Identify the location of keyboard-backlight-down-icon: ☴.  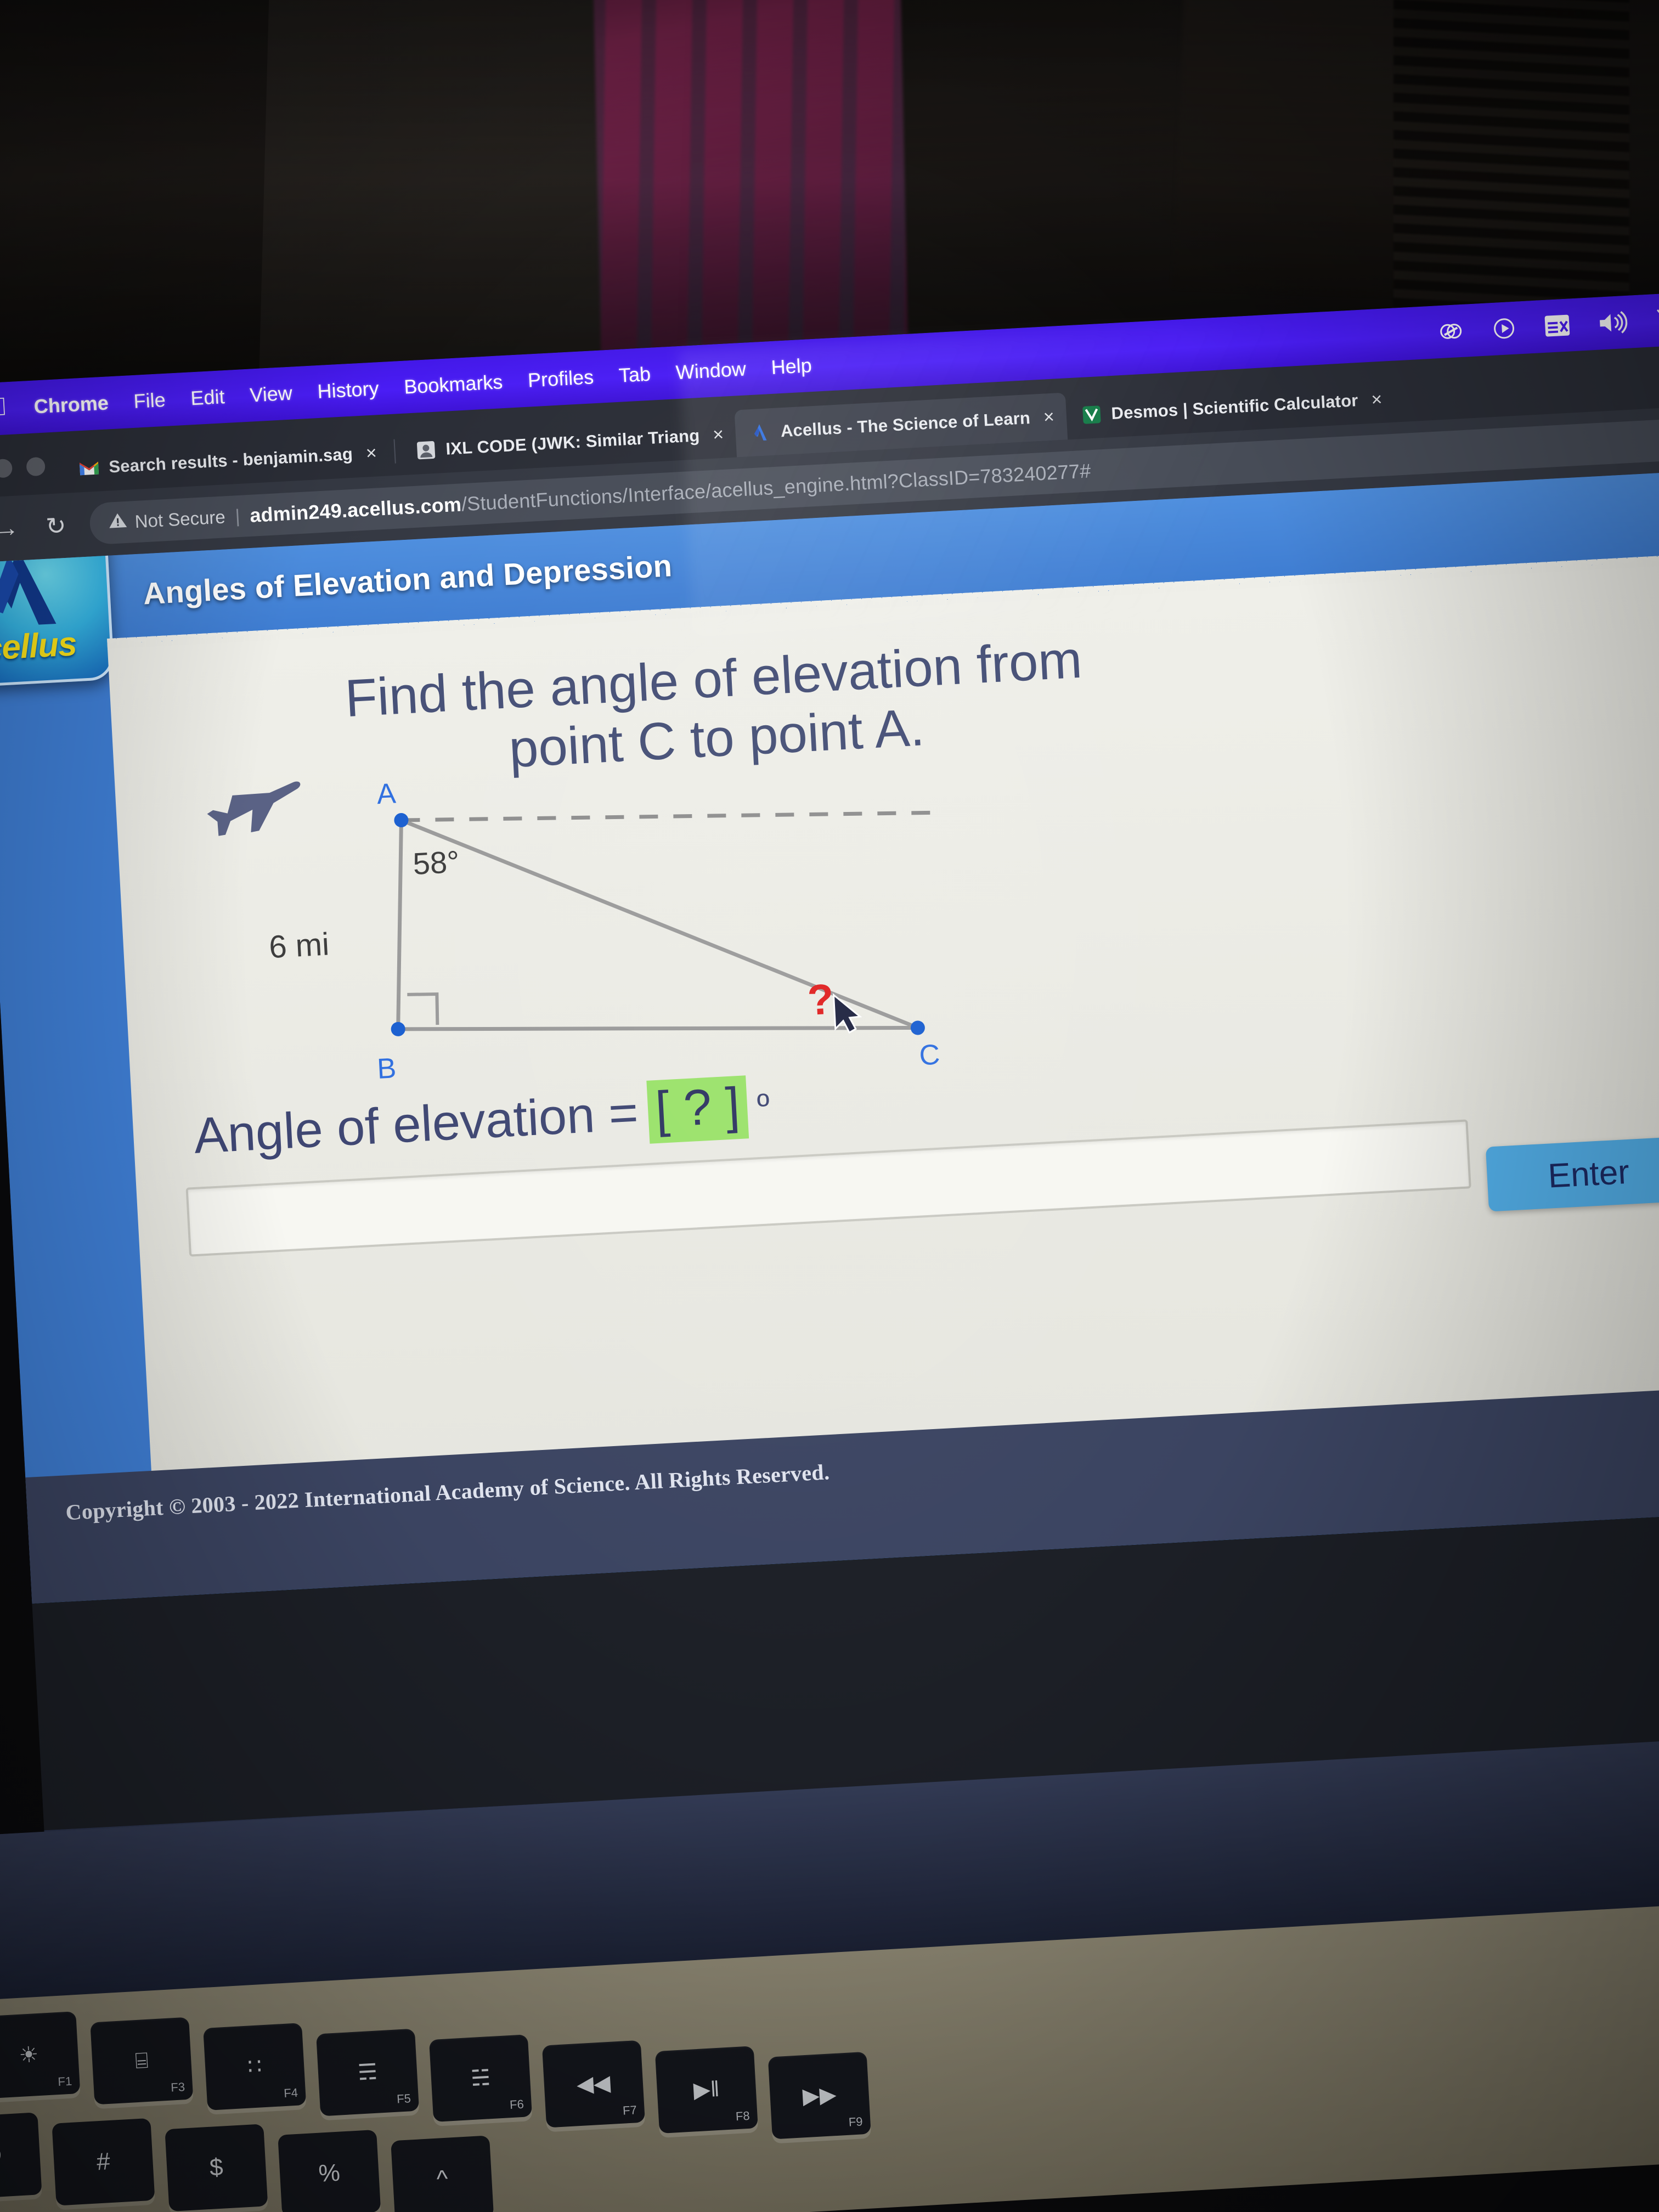
(368, 2072).